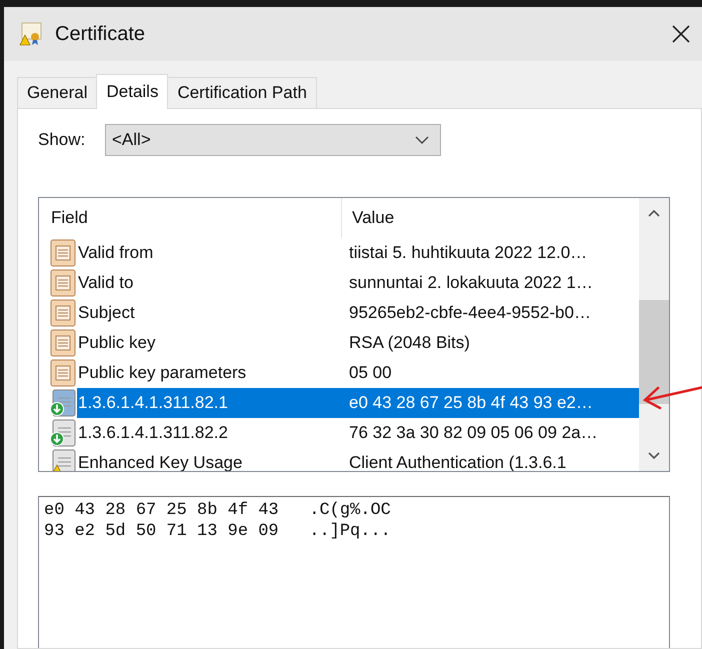 The width and height of the screenshot is (702, 649). I want to click on field-name: 1.3.6.1.4.1.311.82.1, so click(153, 403).